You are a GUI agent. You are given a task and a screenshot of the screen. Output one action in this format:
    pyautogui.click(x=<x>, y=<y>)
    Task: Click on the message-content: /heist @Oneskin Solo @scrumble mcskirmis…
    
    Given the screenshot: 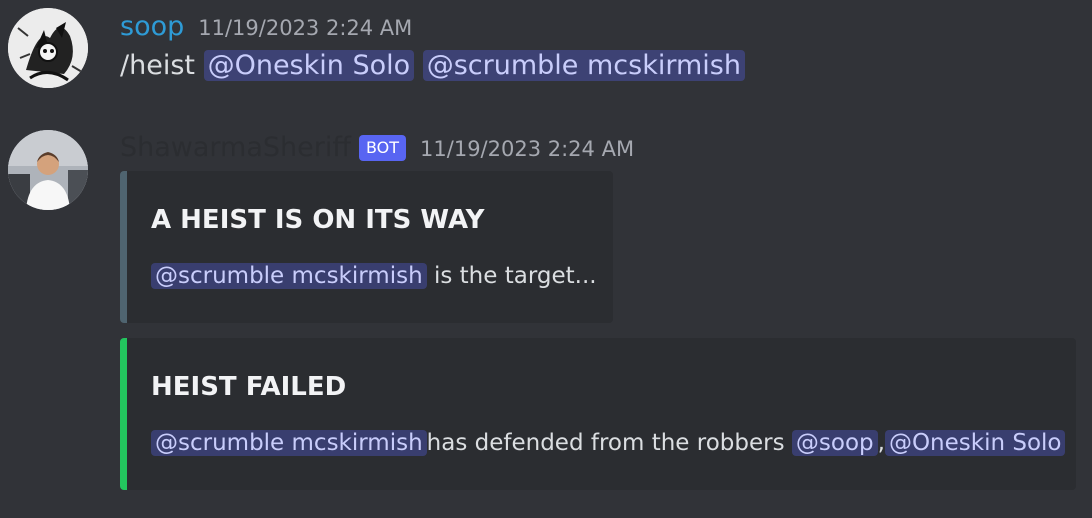 What is the action you would take?
    pyautogui.click(x=432, y=66)
    